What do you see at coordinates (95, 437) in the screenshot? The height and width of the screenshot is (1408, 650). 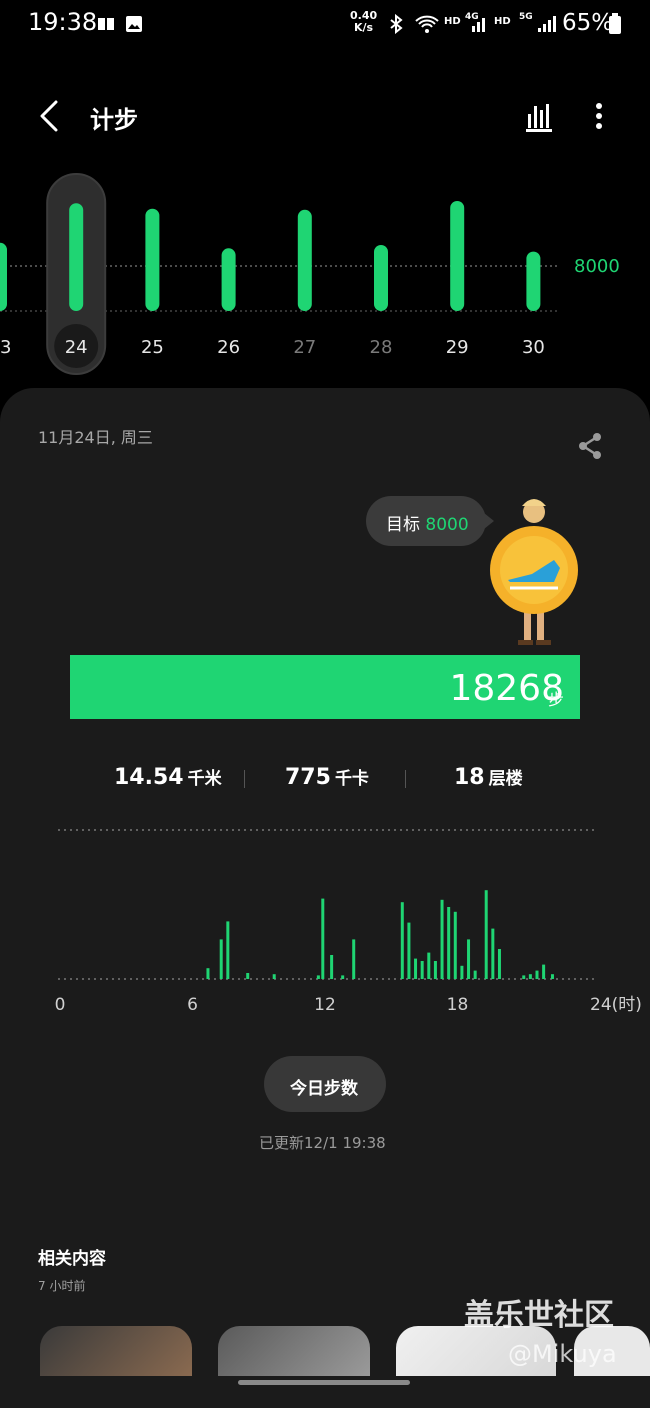 I see `date-label: 11月24日, 周三` at bounding box center [95, 437].